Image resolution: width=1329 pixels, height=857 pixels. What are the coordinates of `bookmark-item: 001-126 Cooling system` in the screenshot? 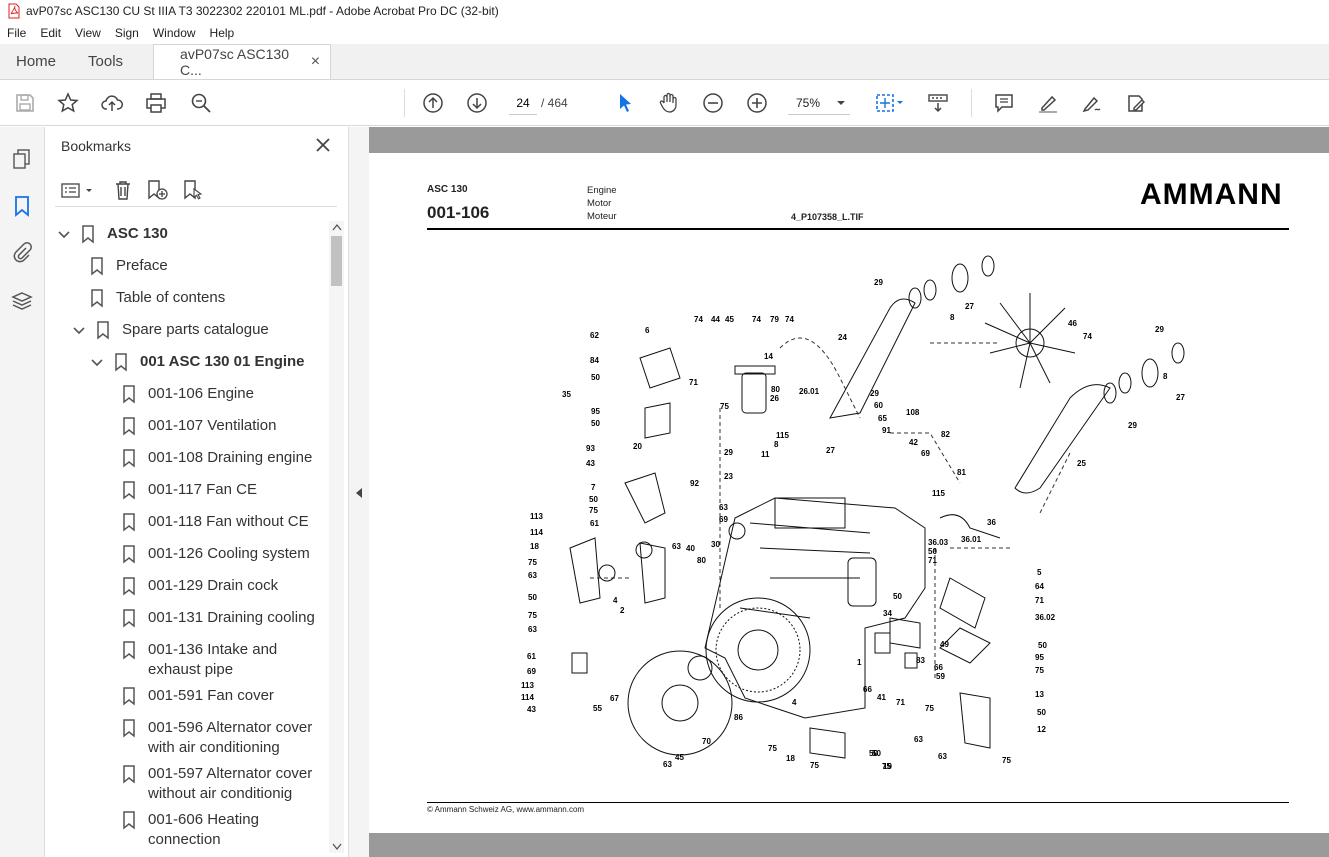 It's located at (224, 554).